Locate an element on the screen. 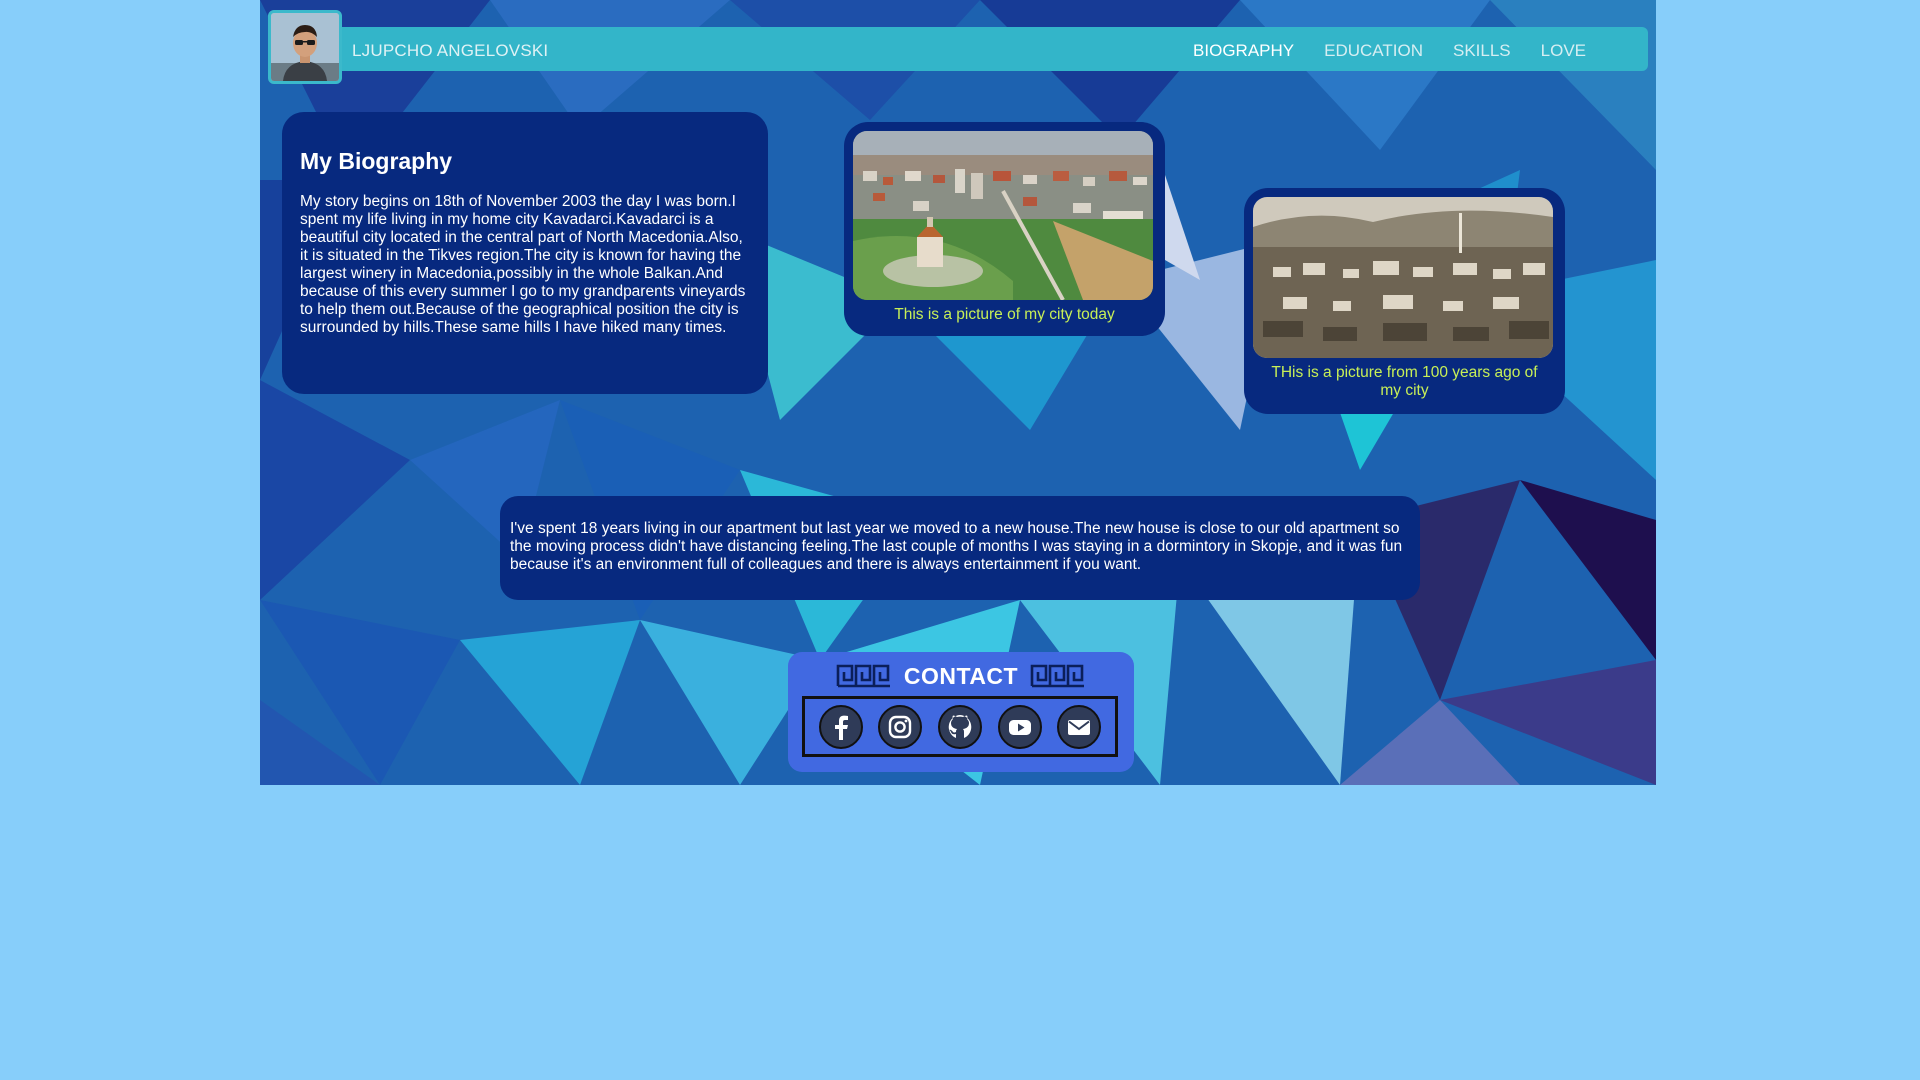 This screenshot has height=1080, width=1920. email-icon is located at coordinates (1079, 727).